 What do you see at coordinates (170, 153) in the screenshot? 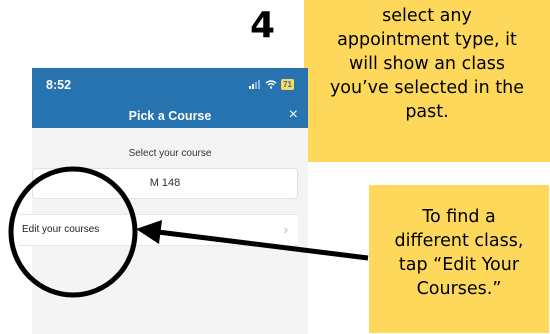
I see `section-label: Select your course` at bounding box center [170, 153].